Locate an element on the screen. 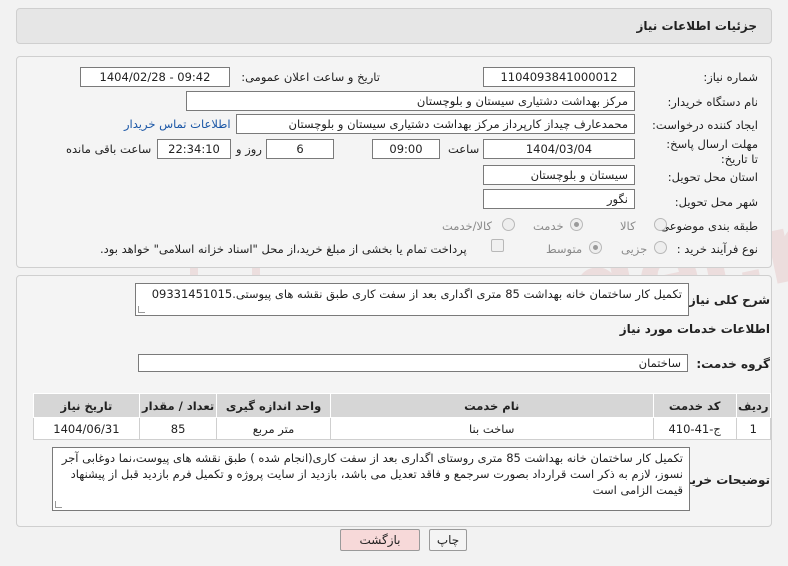 This screenshot has height=566, width=788. category-option-goods: کالا is located at coordinates (628, 226).